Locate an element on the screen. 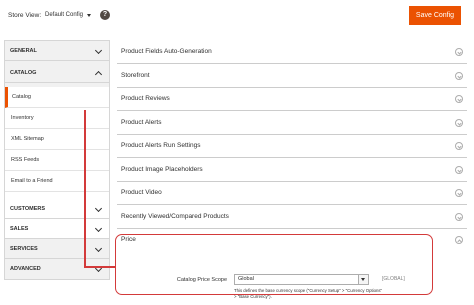  tab-general: GENERAL is located at coordinates (57, 51).